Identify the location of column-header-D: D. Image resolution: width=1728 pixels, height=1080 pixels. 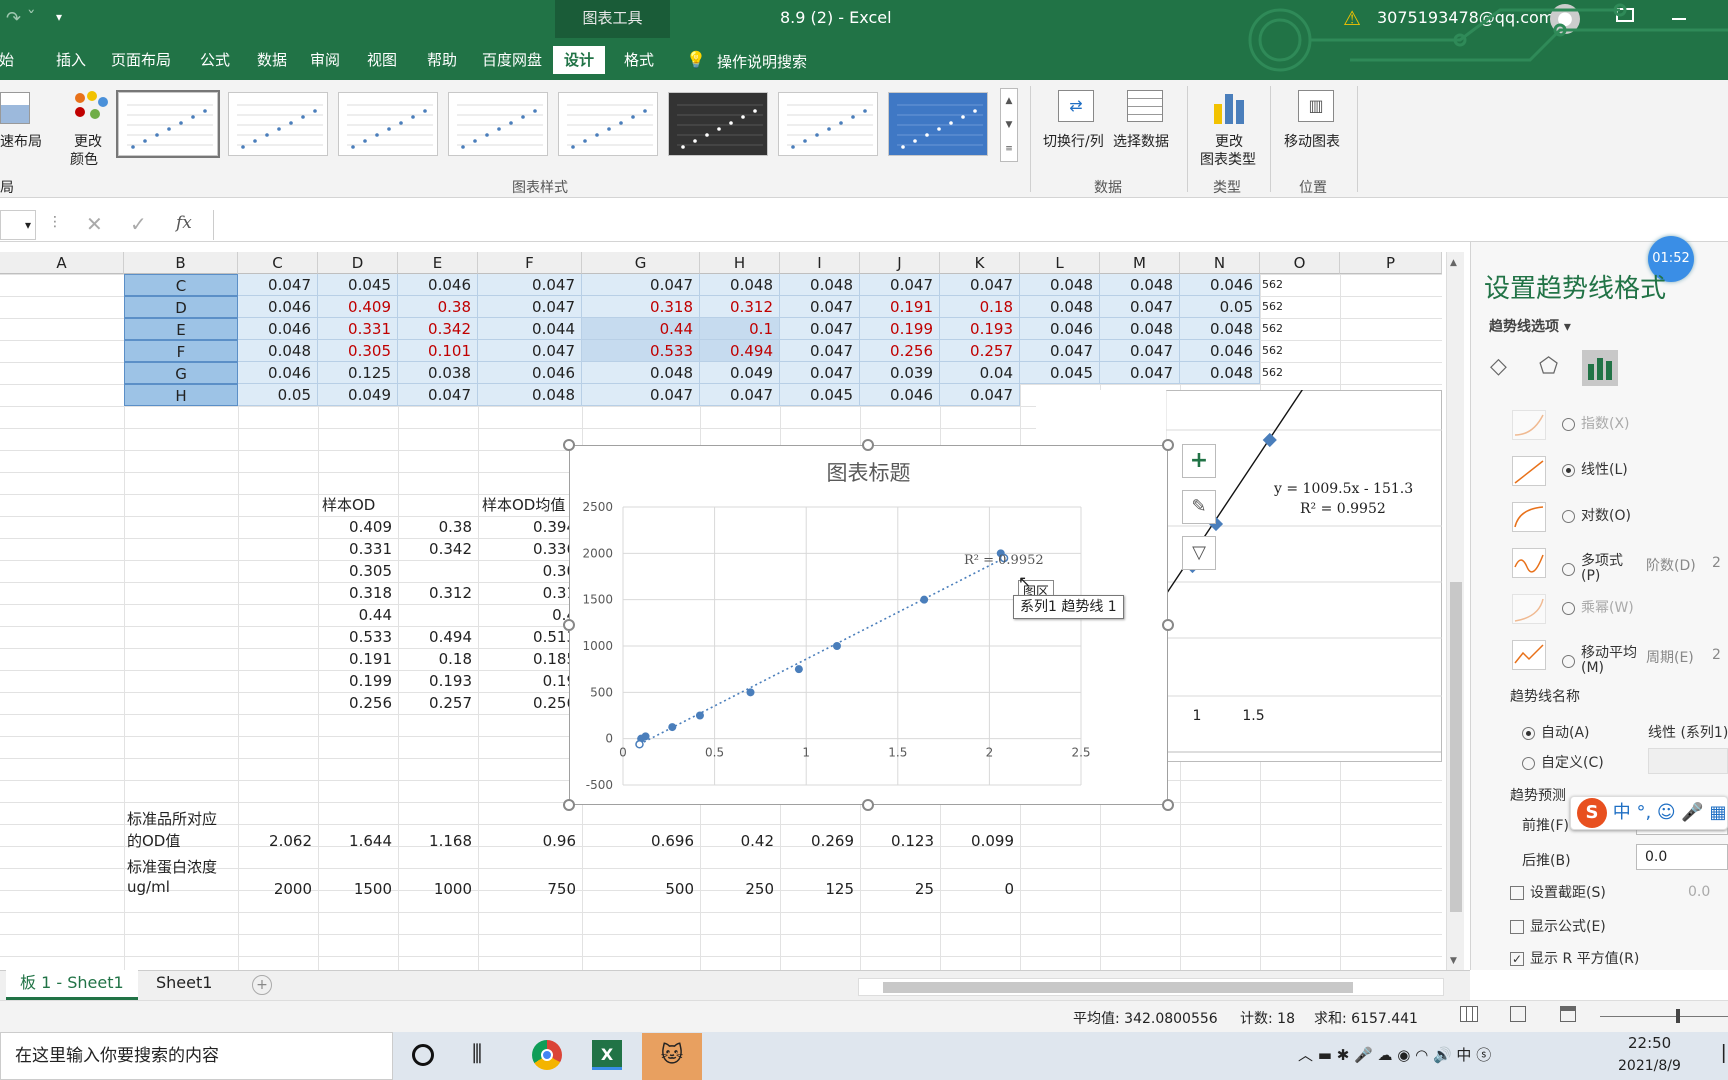
(358, 263).